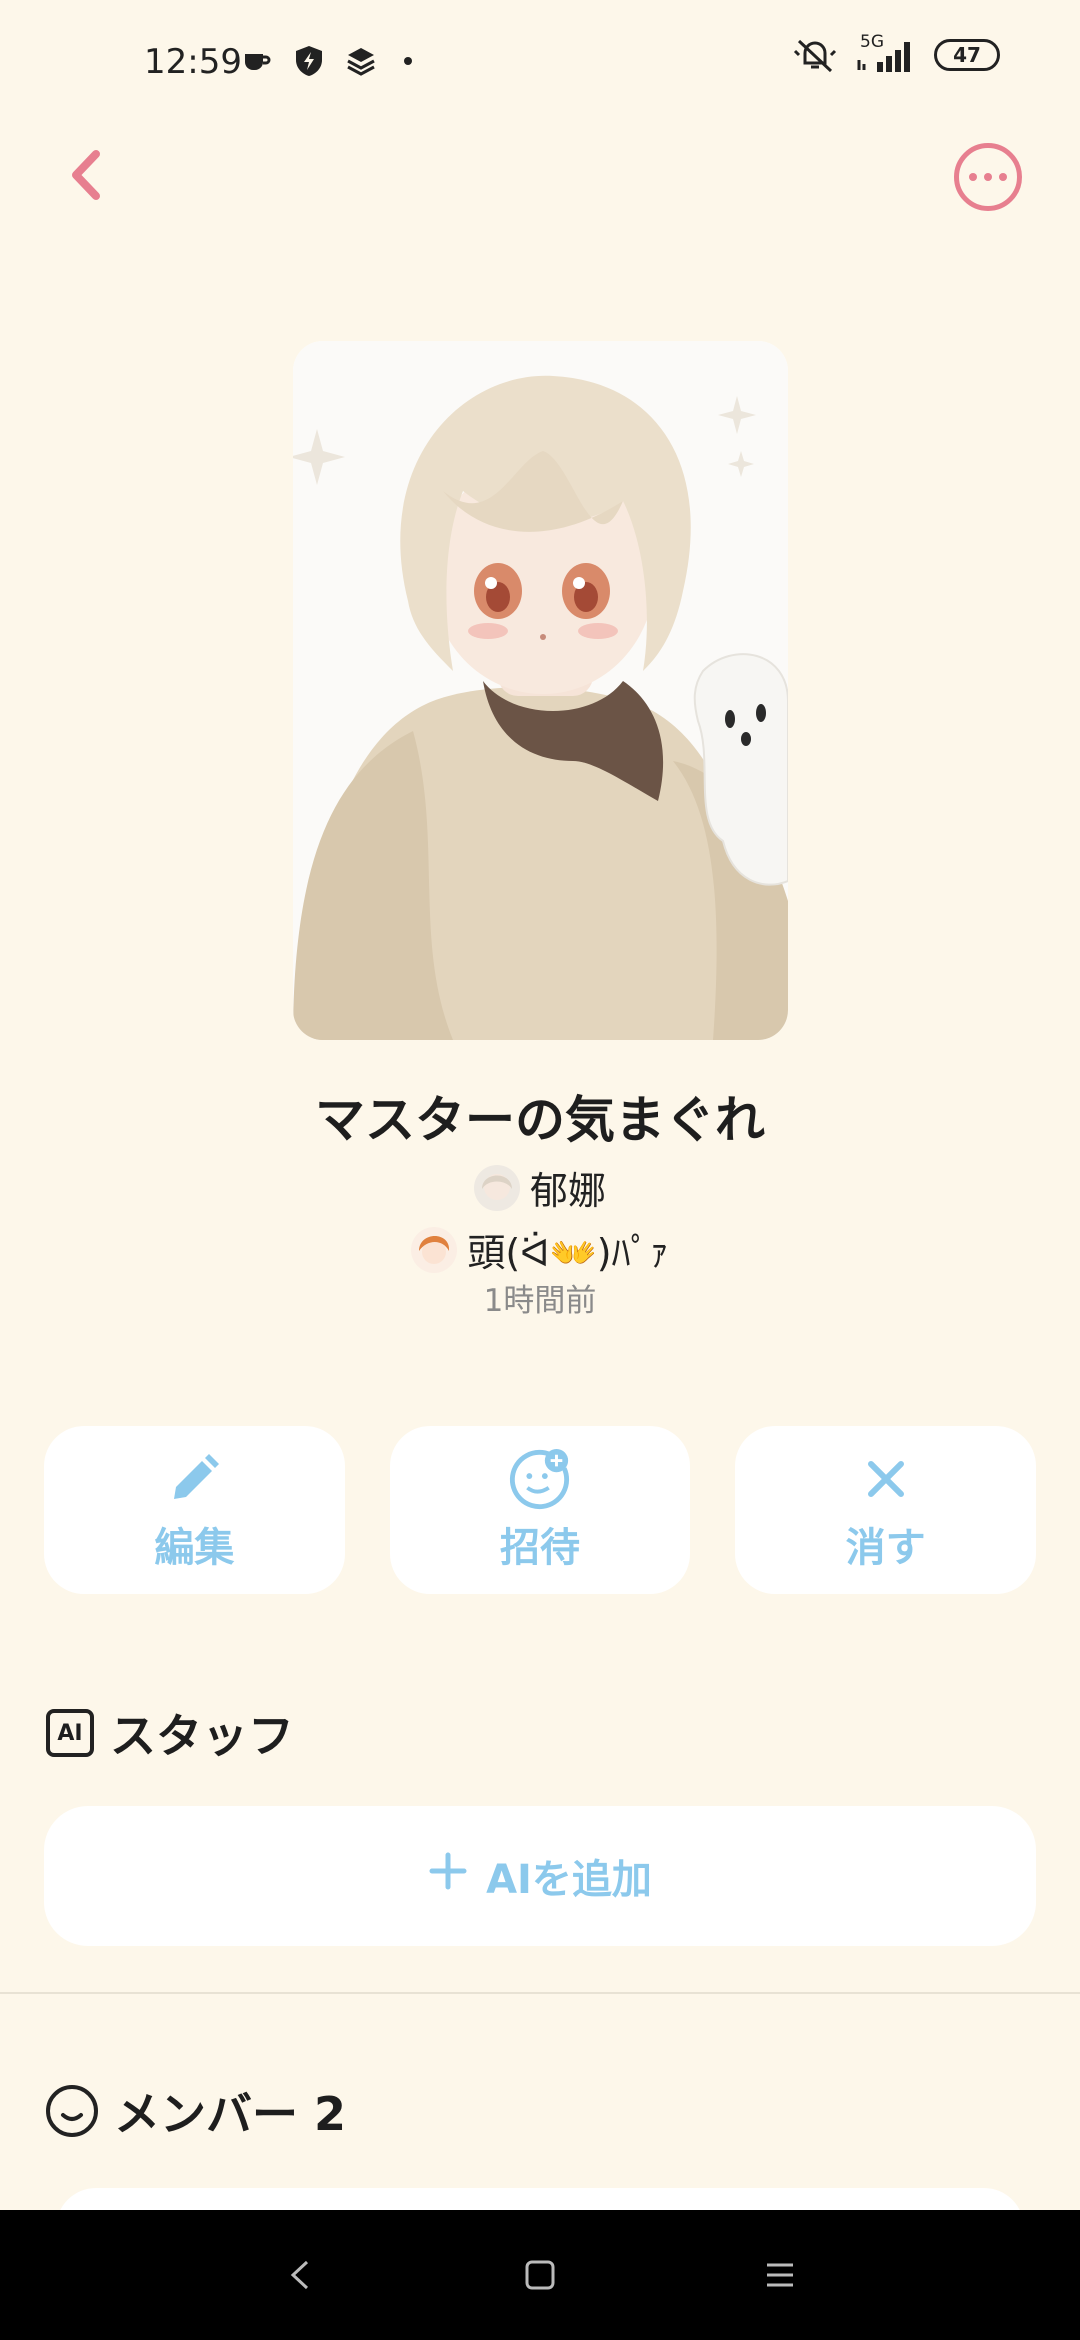  What do you see at coordinates (886, 52) in the screenshot?
I see `signal-icon: 5G` at bounding box center [886, 52].